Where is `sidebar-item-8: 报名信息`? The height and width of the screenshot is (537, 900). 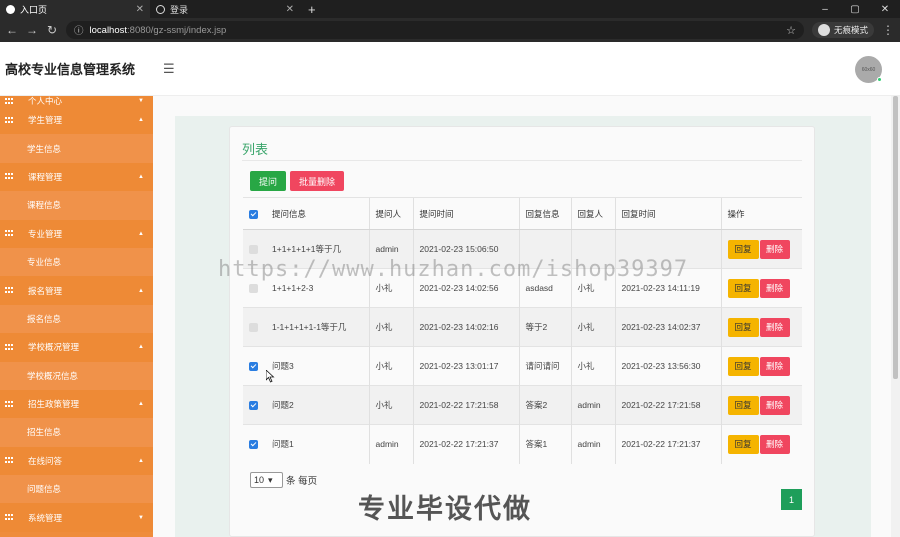
sidebar-item-8: 报名信息 is located at coordinates (76, 319).